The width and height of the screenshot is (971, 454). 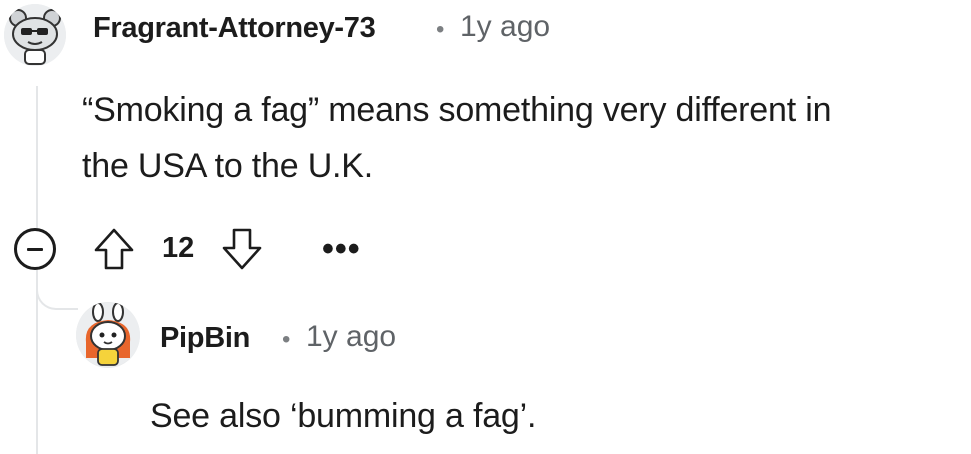 I want to click on more-options-button: •••, so click(x=341, y=249).